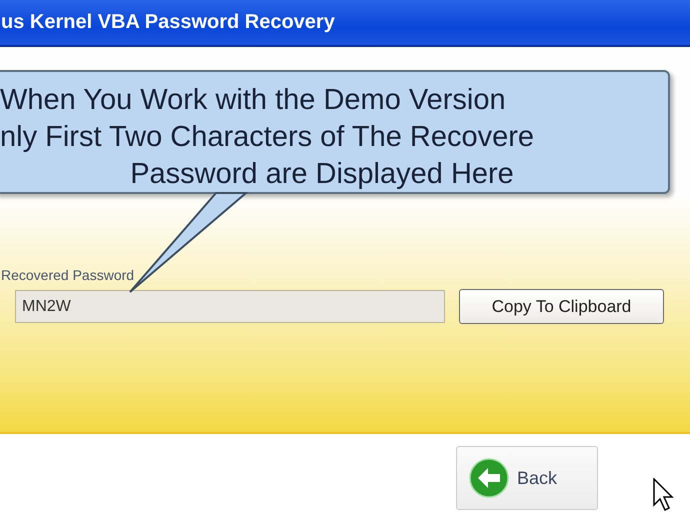 This screenshot has width=690, height=518. What do you see at coordinates (268, 137) in the screenshot?
I see `callout-text: nly First Two Characters of The Recovere` at bounding box center [268, 137].